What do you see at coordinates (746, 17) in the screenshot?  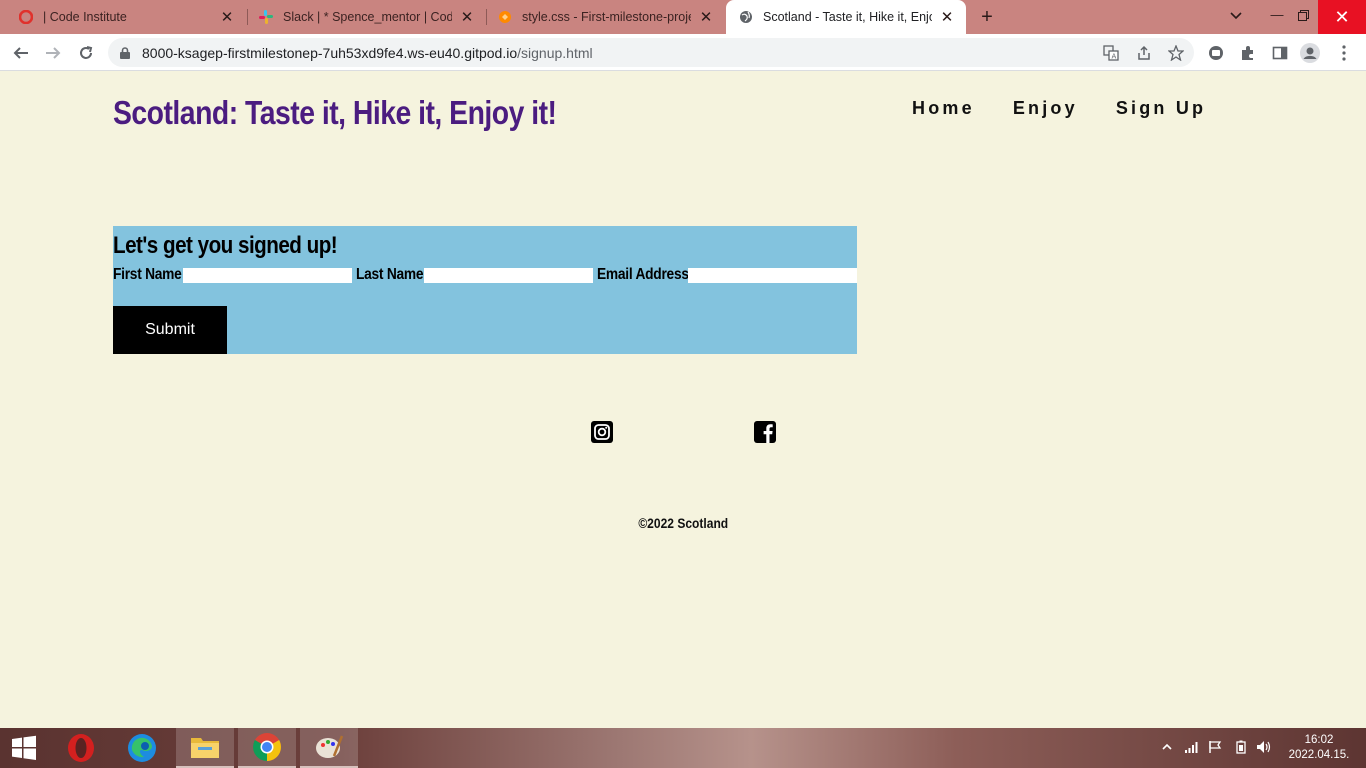 I see `globe-icon` at bounding box center [746, 17].